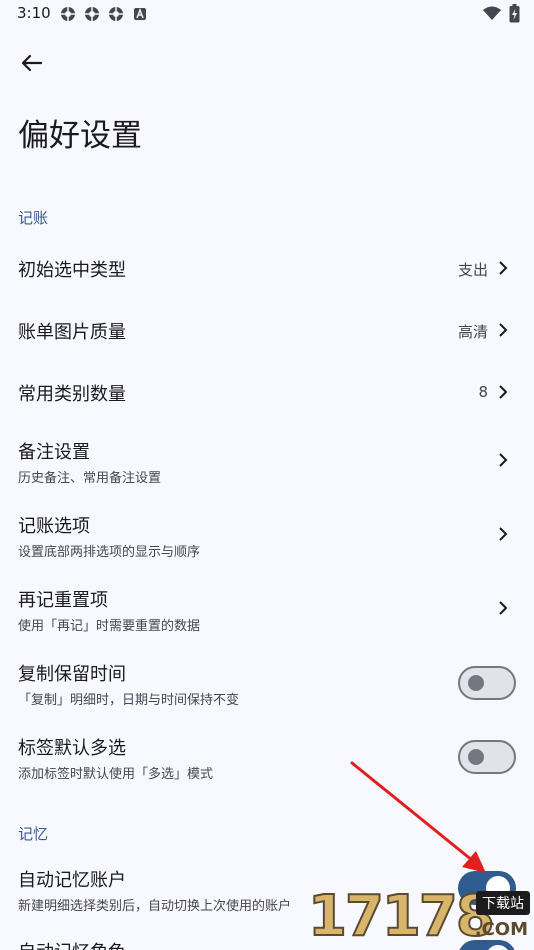 The image size is (534, 950). Describe the element at coordinates (503, 903) in the screenshot. I see `watermark-badge: 下载站` at that location.